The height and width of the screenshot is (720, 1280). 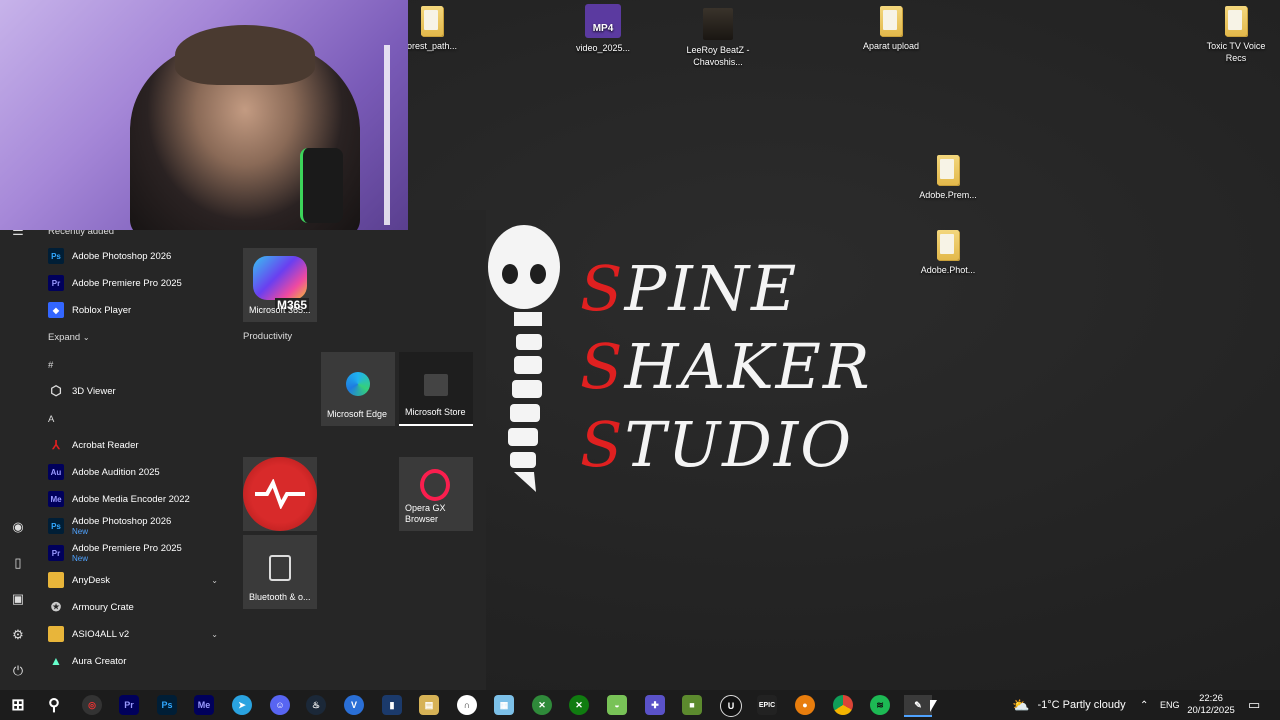 I want to click on productivity-group-label: Productivity, so click(x=268, y=336).